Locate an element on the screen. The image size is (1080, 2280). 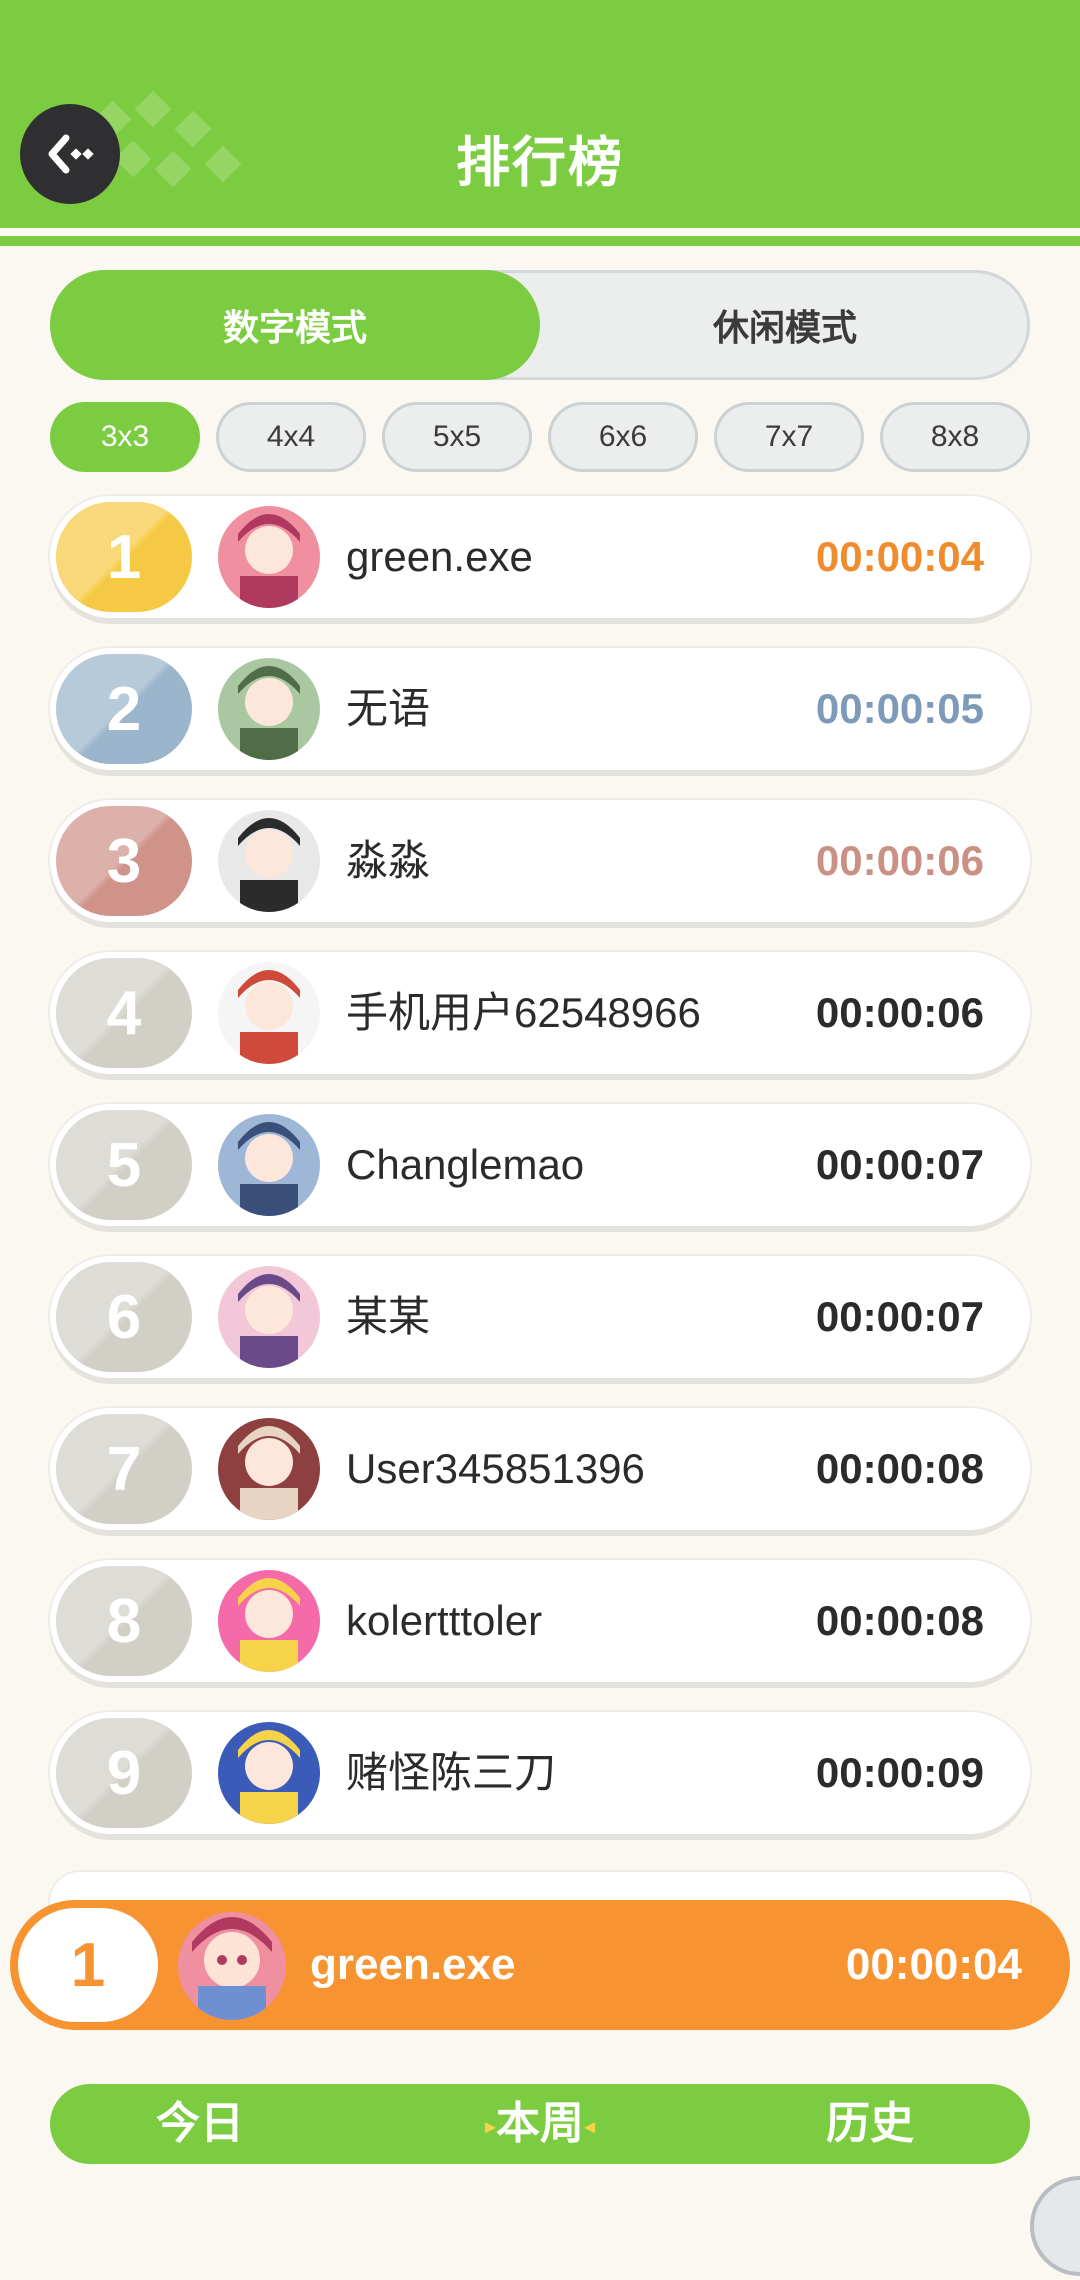
user-name: 手机用户62548966 is located at coordinates (523, 1012).